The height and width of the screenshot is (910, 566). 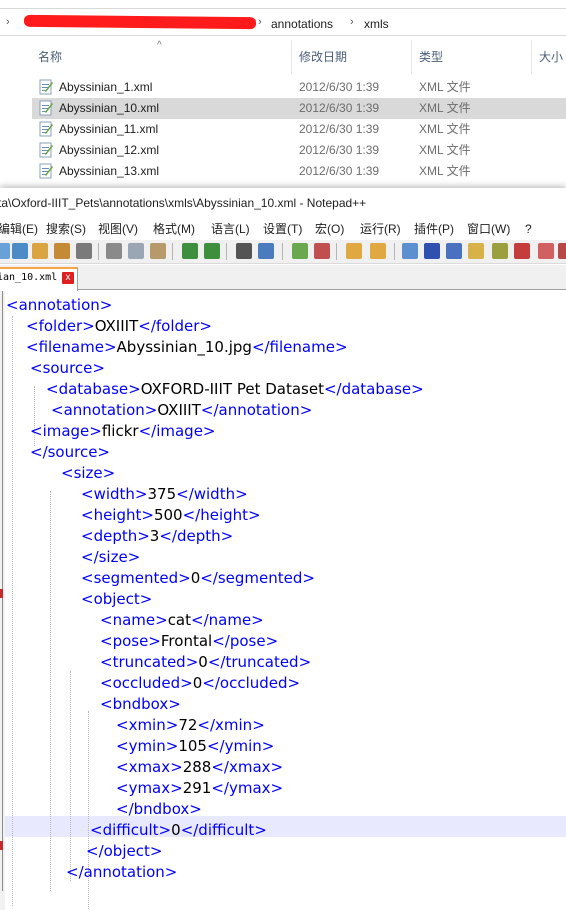 I want to click on code-line: <annotation>, so click(x=59, y=305).